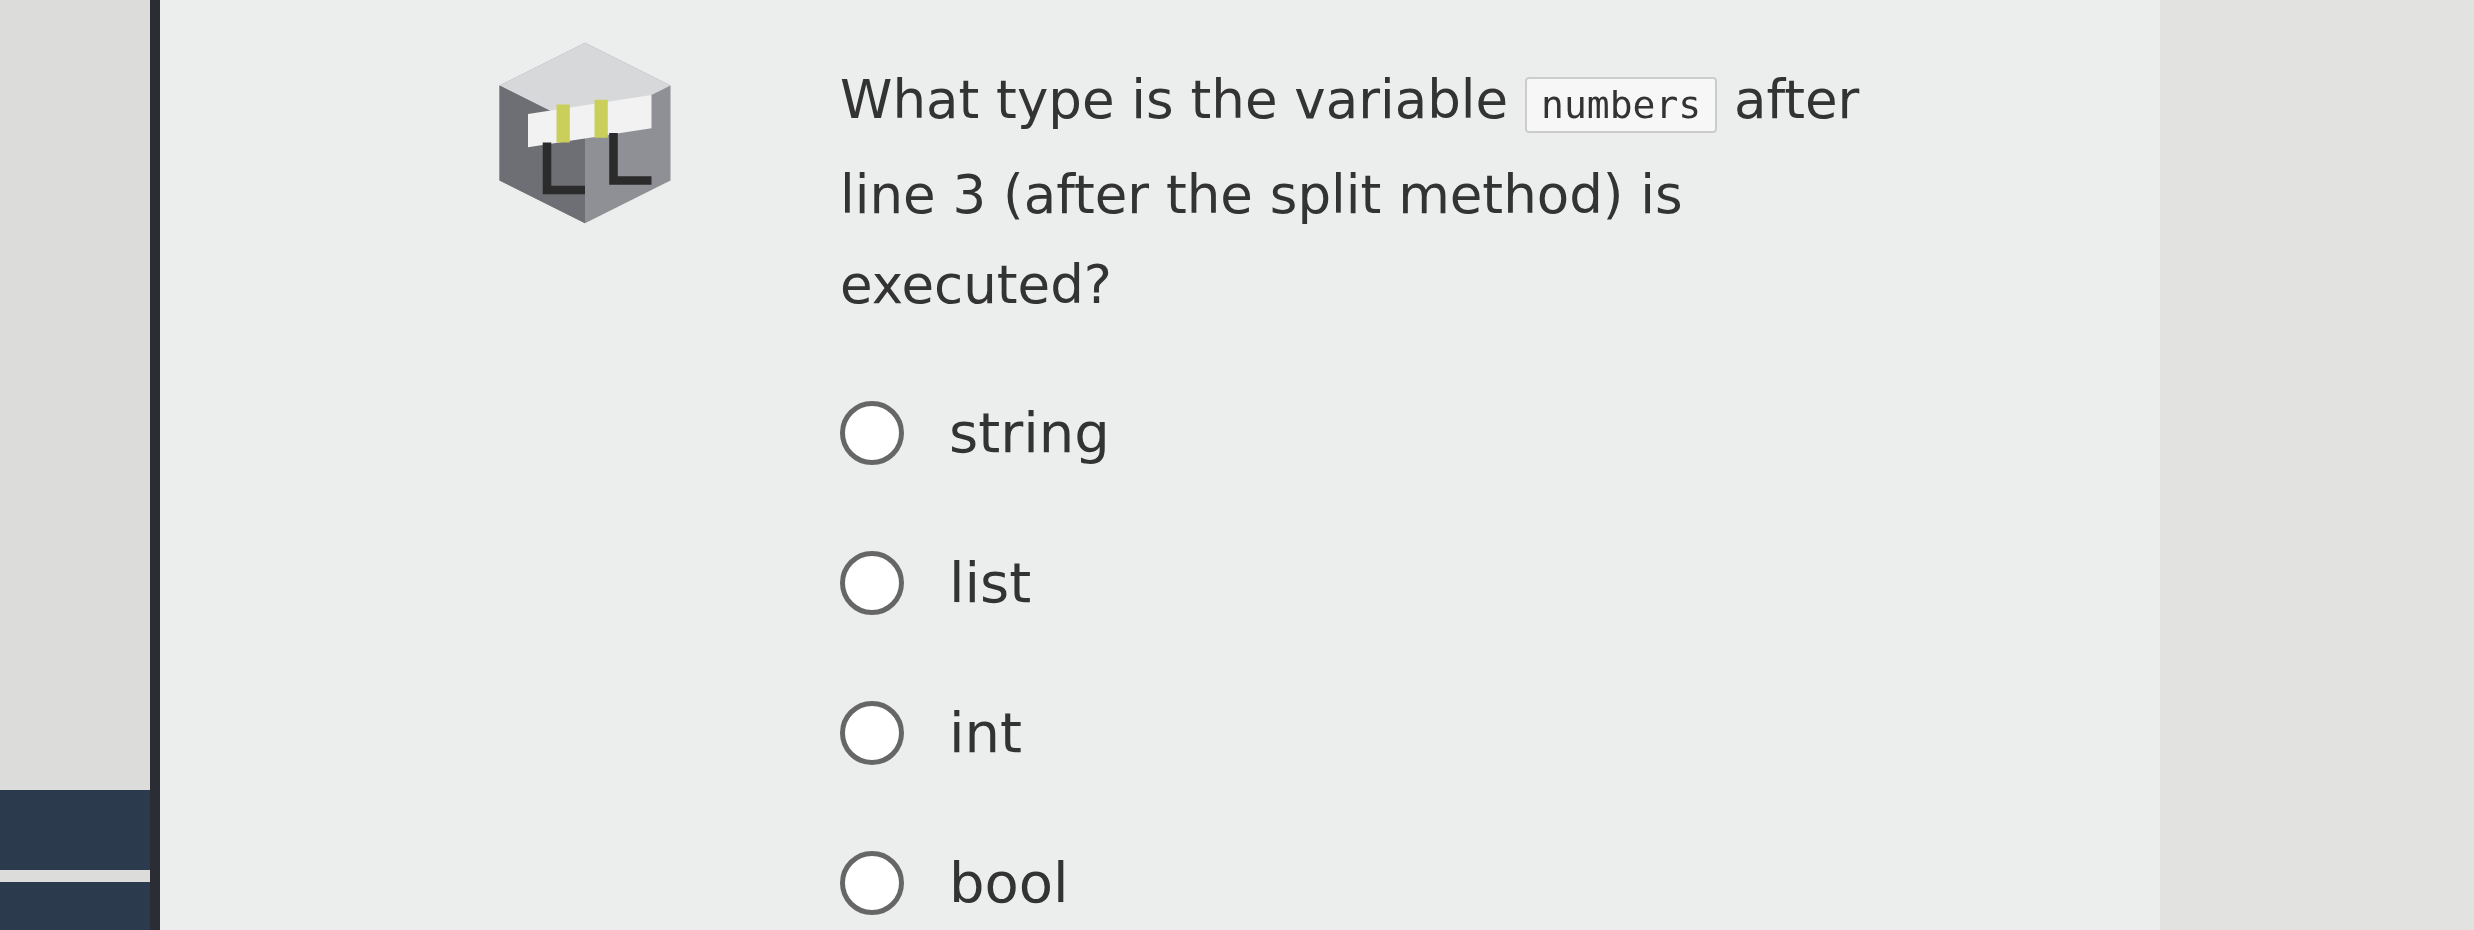 This screenshot has height=930, width=2474. I want to click on question-text: What type is the variable numbers after line 3 (after the split method) is executed?, so click(1350, 192).